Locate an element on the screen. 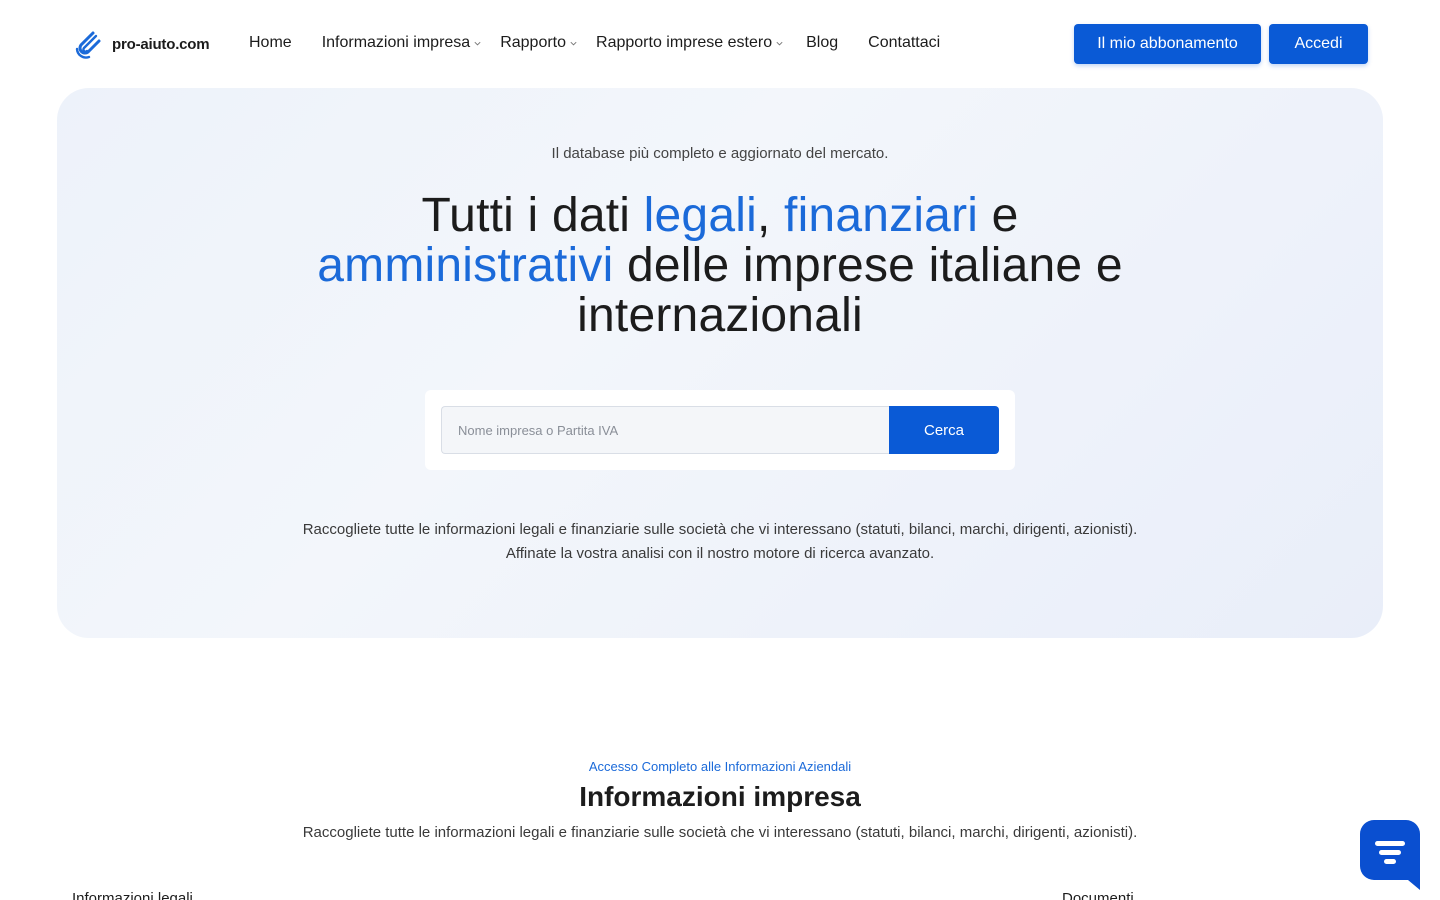 This screenshot has width=1440, height=900. section-title: Informazioni impresa is located at coordinates (720, 796).